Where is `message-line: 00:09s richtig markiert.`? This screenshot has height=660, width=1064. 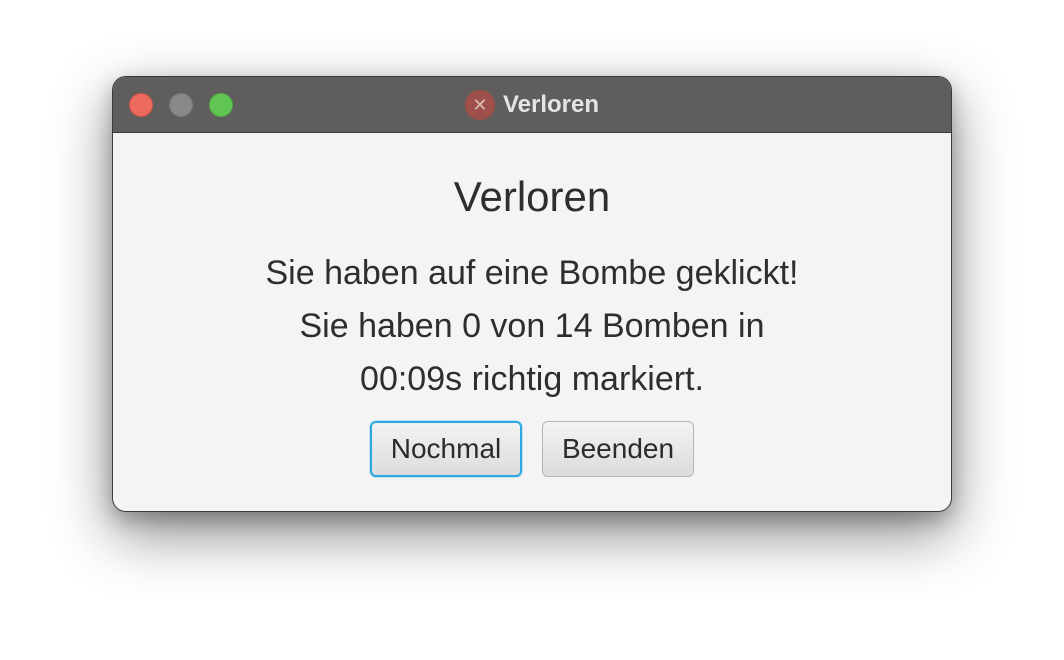
message-line: 00:09s richtig markiert. is located at coordinates (532, 379).